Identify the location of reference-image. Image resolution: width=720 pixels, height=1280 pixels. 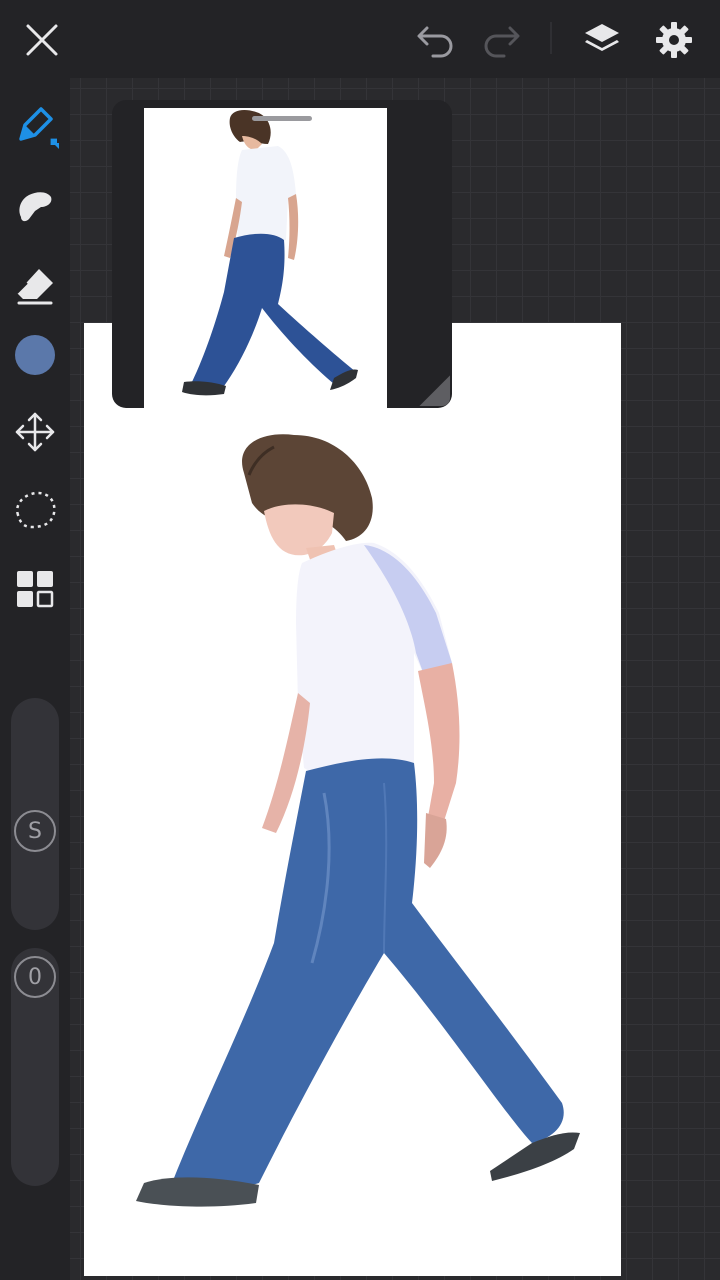
(265, 258).